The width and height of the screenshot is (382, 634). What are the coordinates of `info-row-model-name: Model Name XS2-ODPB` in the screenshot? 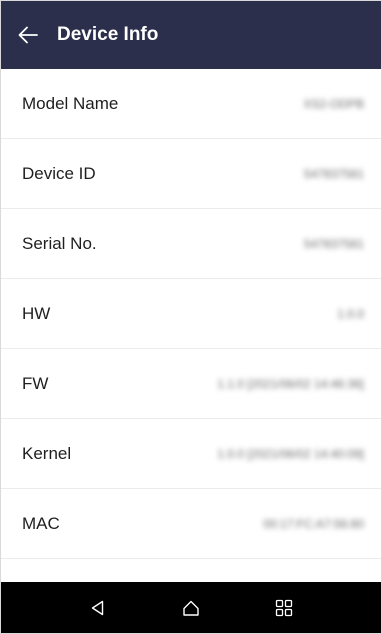 It's located at (191, 104).